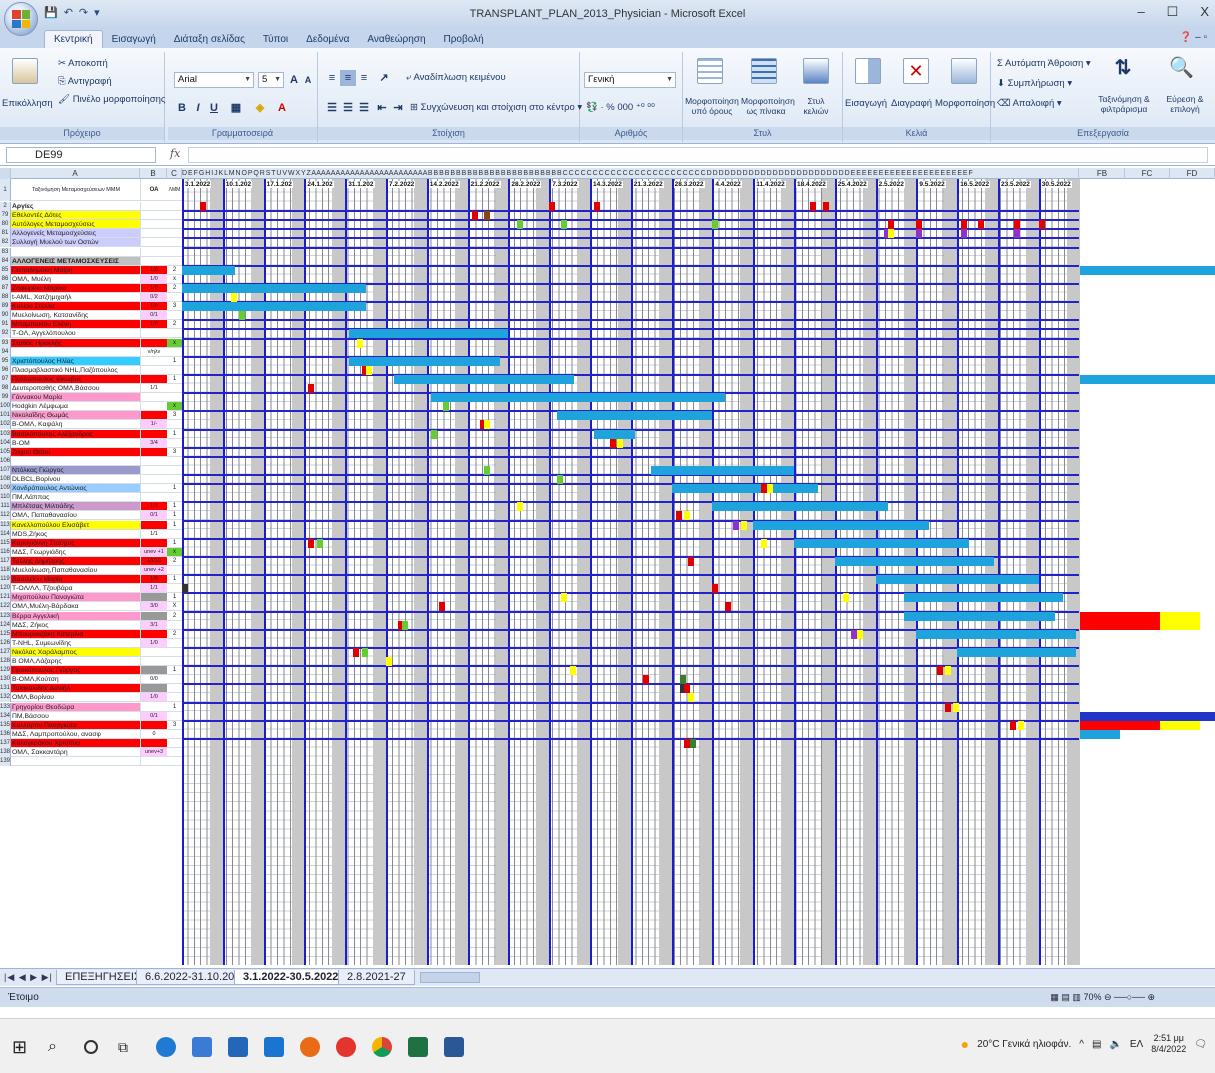  I want to click on week-date-header: 7.3.2022, so click(565, 184).